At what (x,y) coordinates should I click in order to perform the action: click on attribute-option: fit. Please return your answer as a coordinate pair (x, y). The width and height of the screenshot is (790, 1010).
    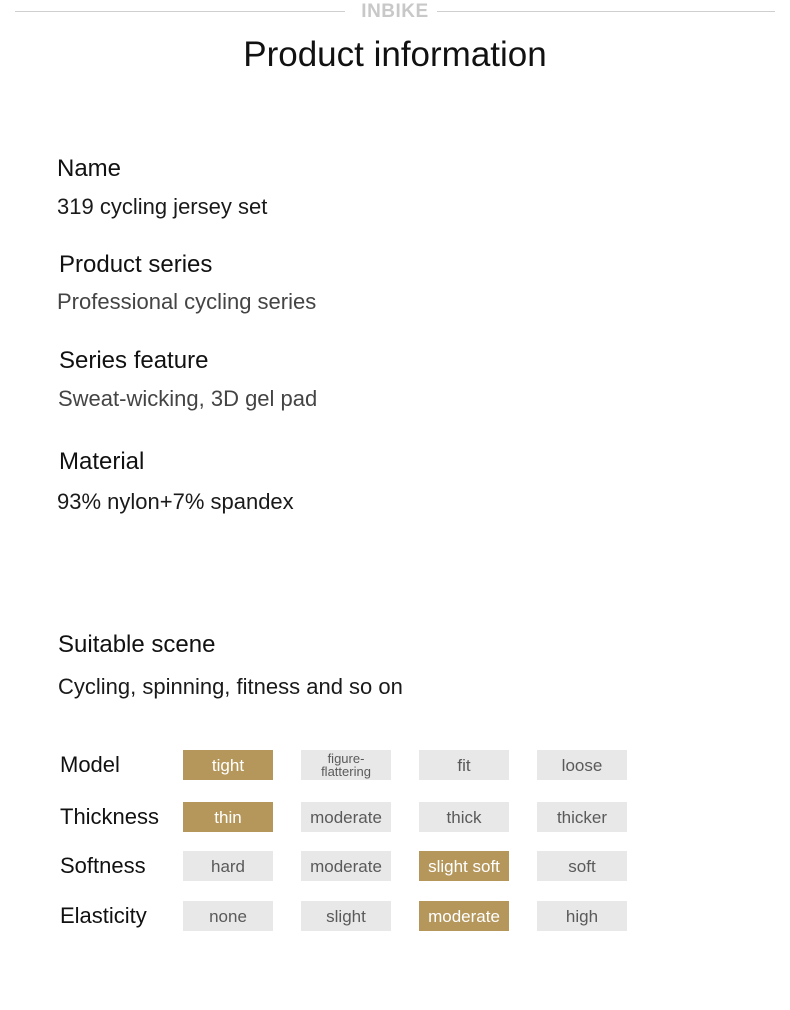
    Looking at the image, I should click on (464, 765).